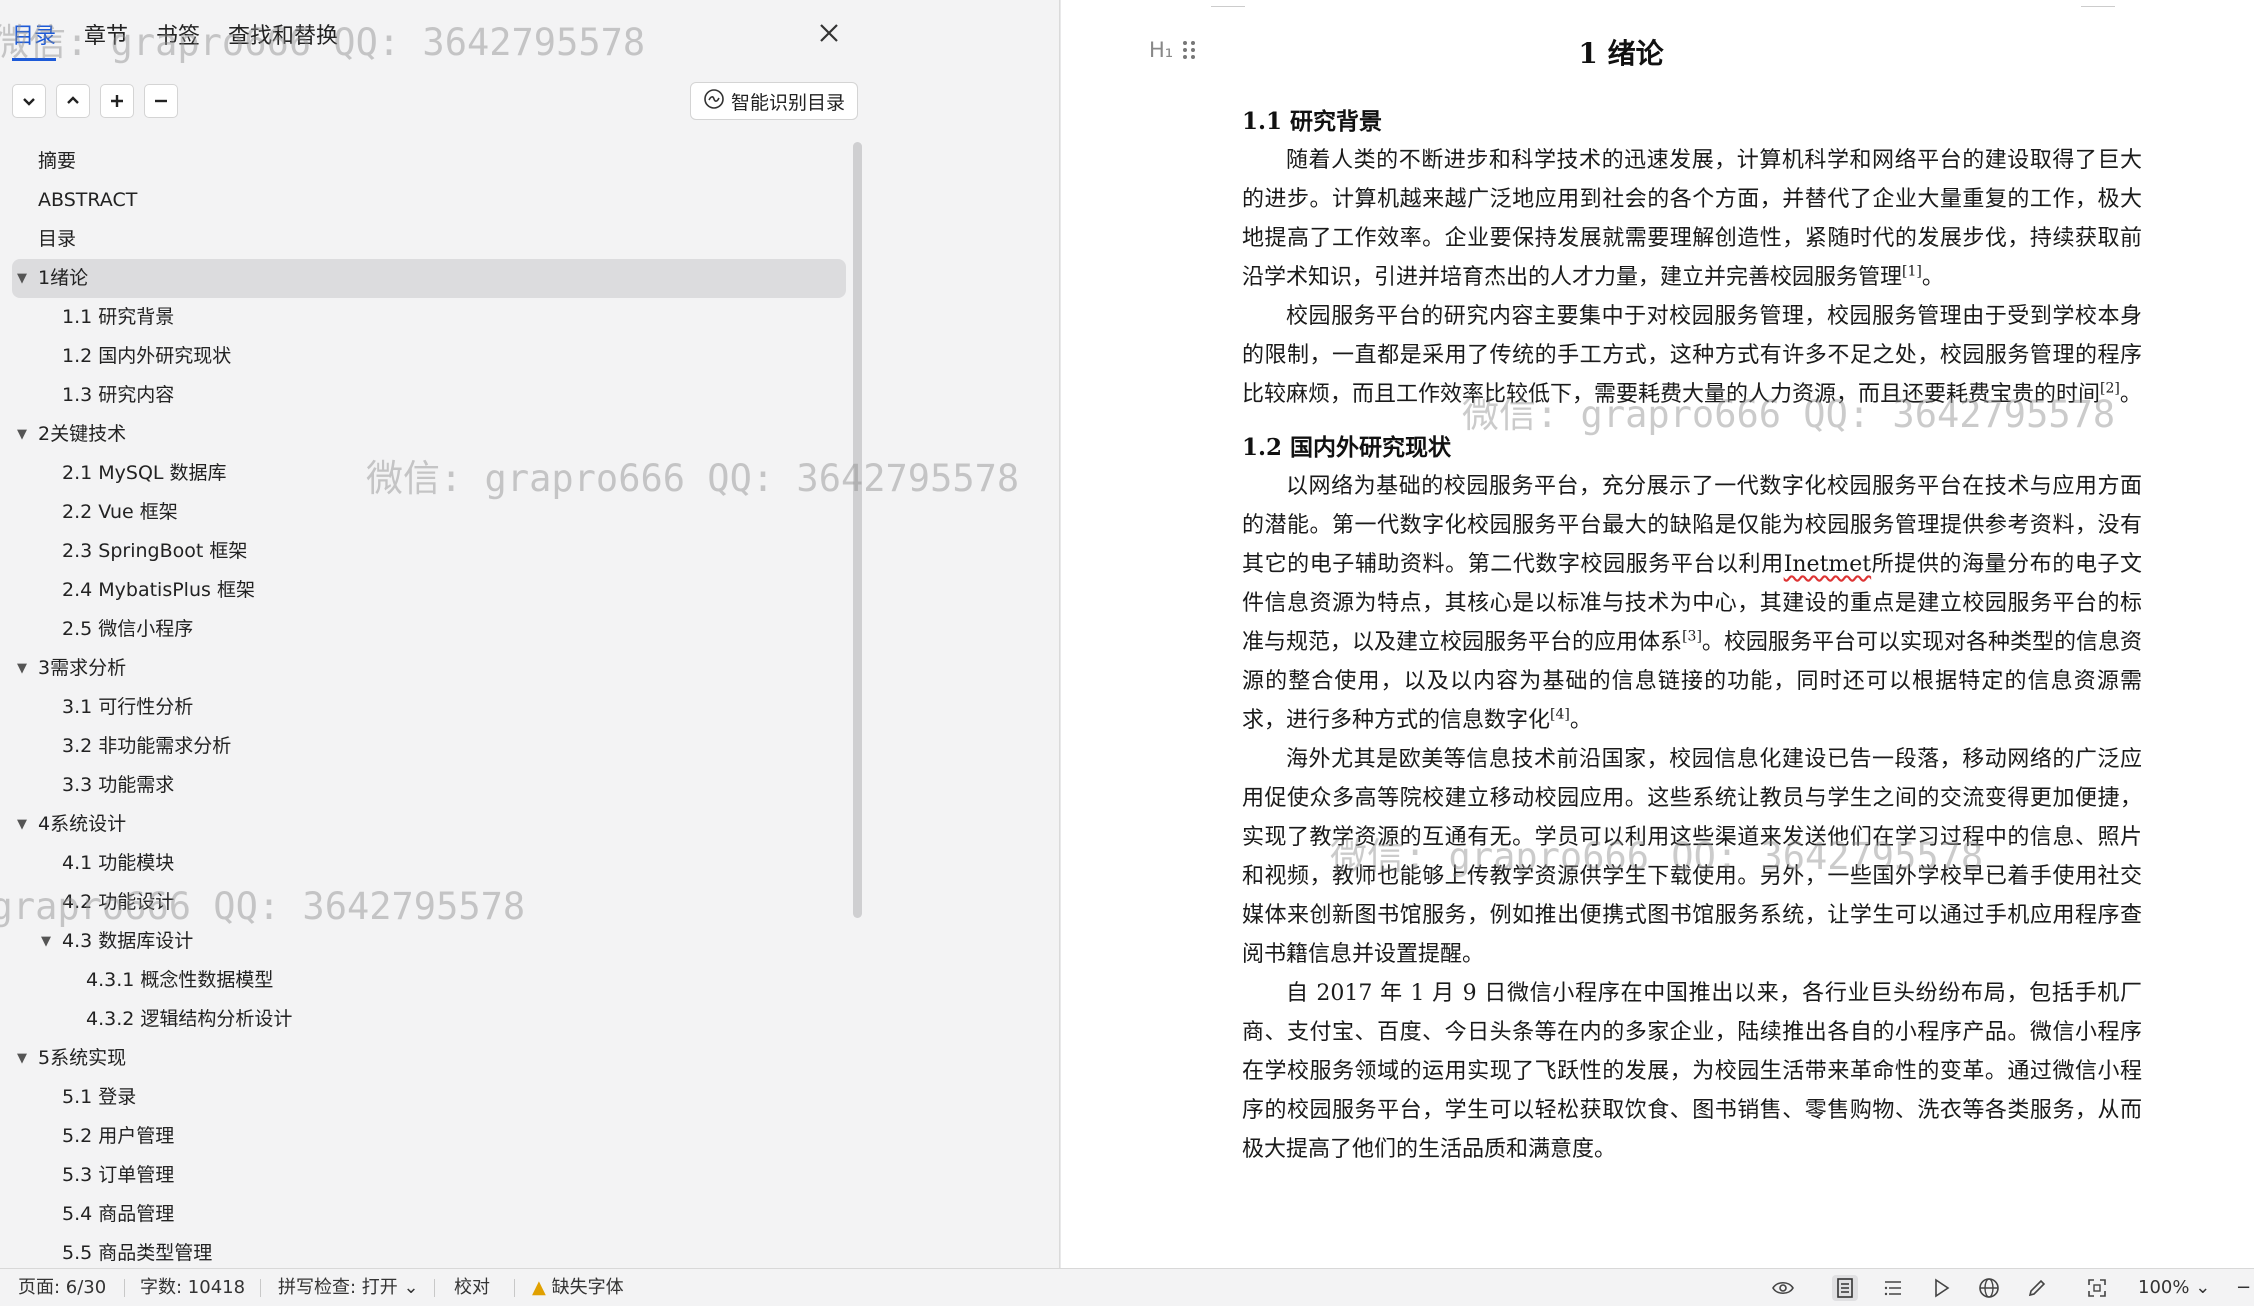 Image resolution: width=2254 pixels, height=1306 pixels. What do you see at coordinates (1560, 714) in the screenshot?
I see `citation: [4]` at bounding box center [1560, 714].